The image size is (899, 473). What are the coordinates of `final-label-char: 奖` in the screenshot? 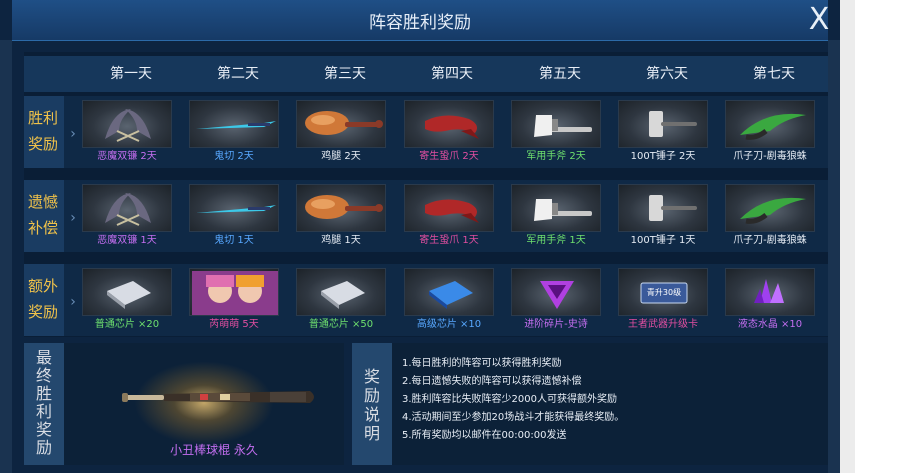 It's located at (43, 429).